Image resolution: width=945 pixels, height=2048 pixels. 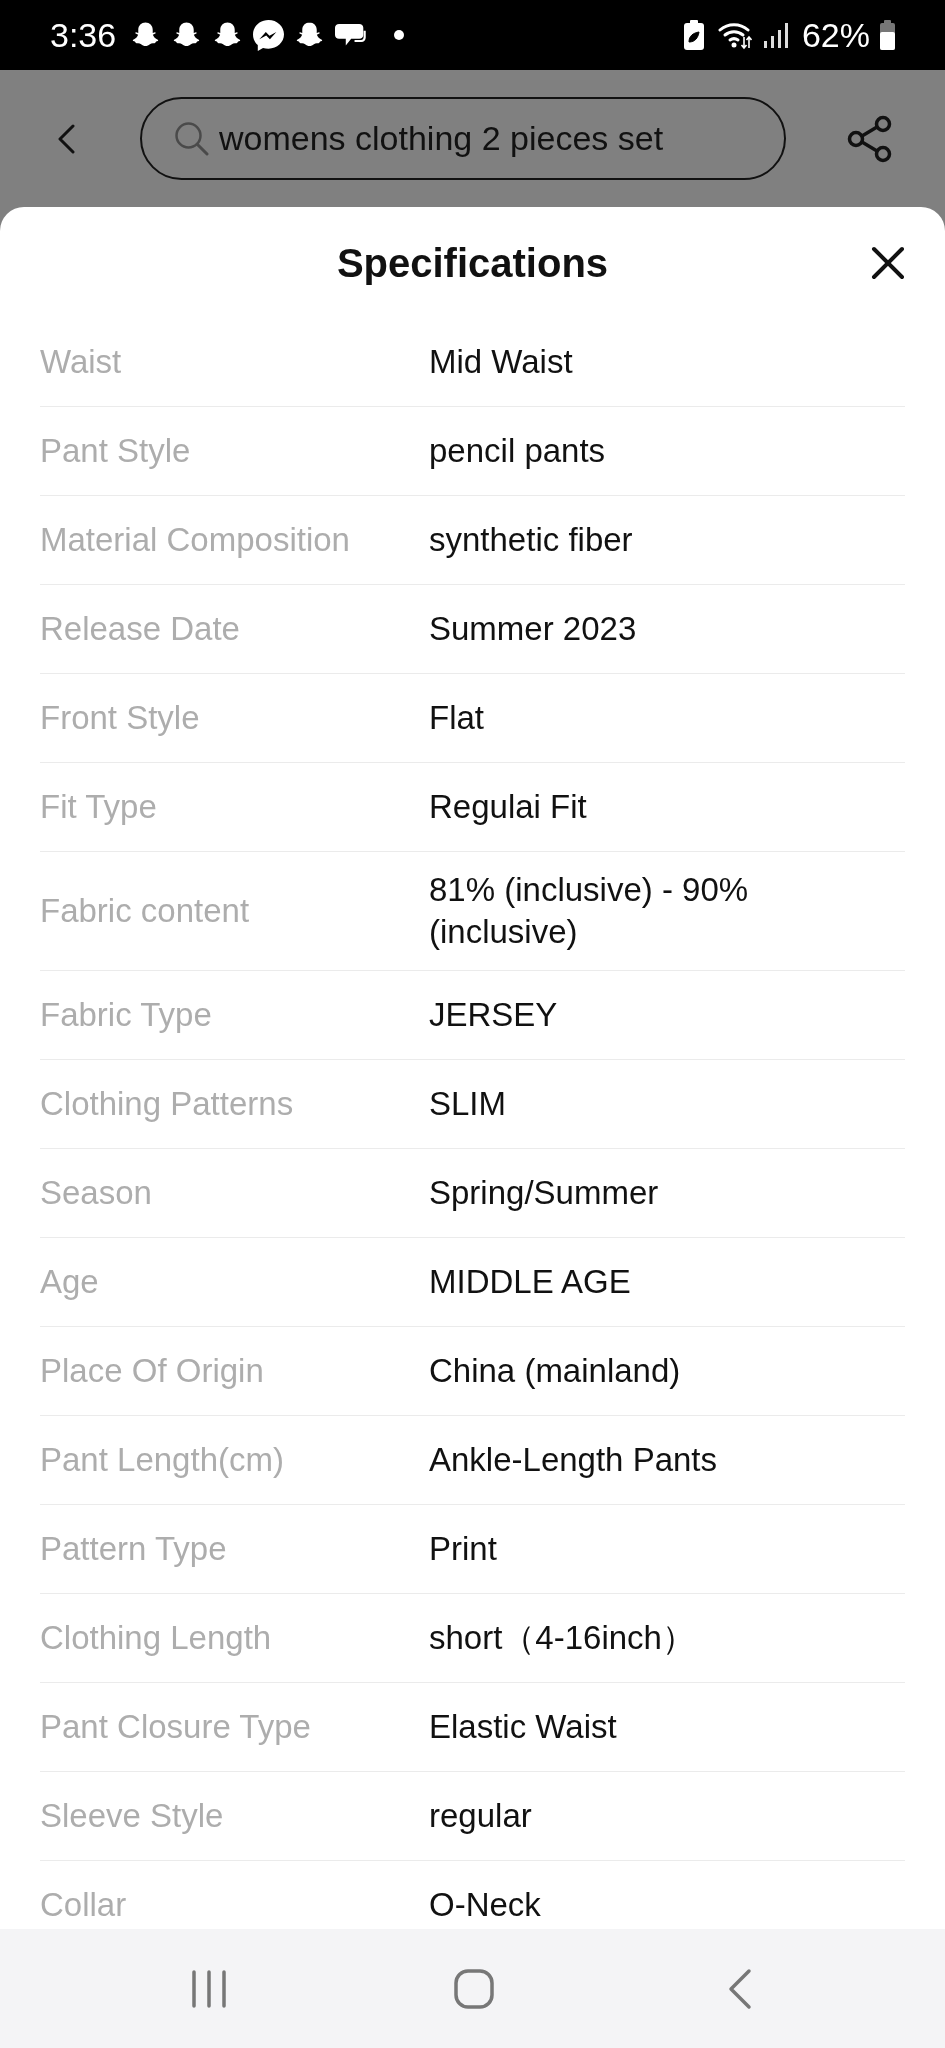 I want to click on spec-label: Pant Length(cm), so click(x=162, y=1460).